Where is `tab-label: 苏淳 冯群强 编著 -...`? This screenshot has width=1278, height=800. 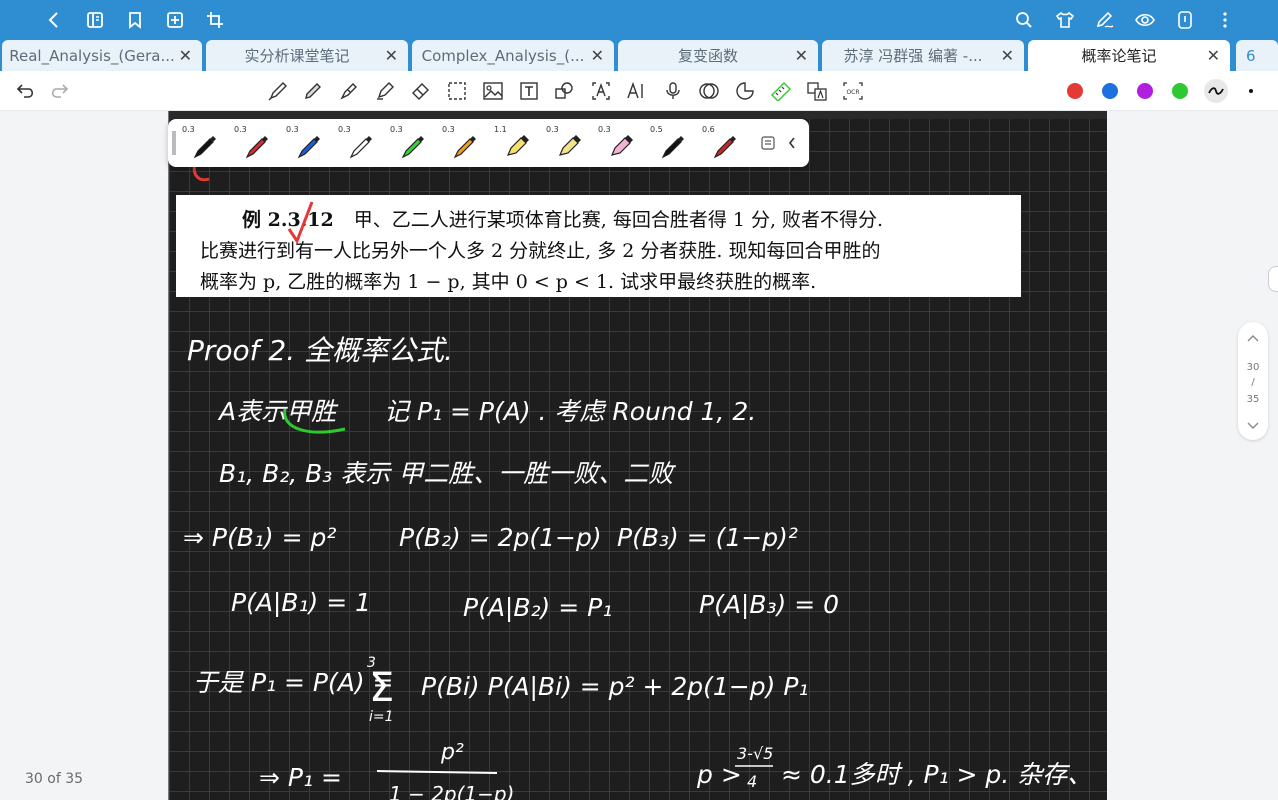 tab-label: 苏淳 冯群强 编著 -... is located at coordinates (913, 56).